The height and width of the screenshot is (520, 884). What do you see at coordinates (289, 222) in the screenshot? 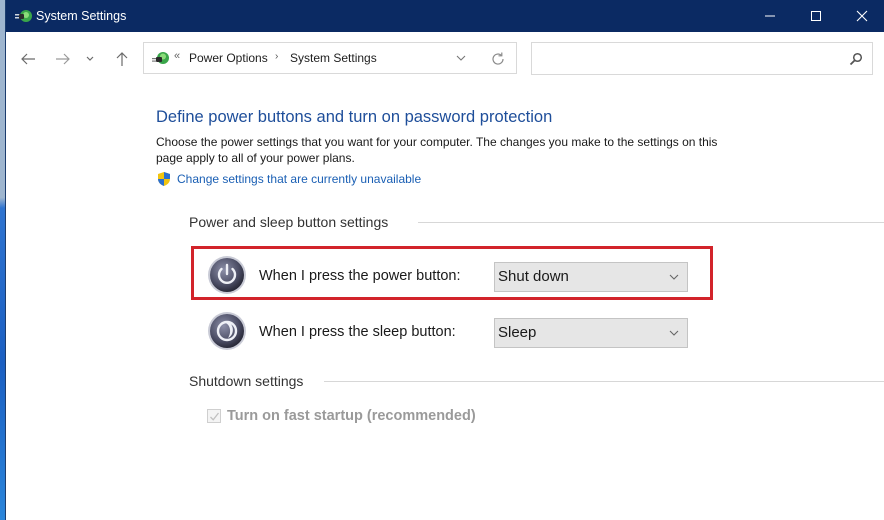
I see `power-sleep-group-label: Power and sleep button settings` at bounding box center [289, 222].